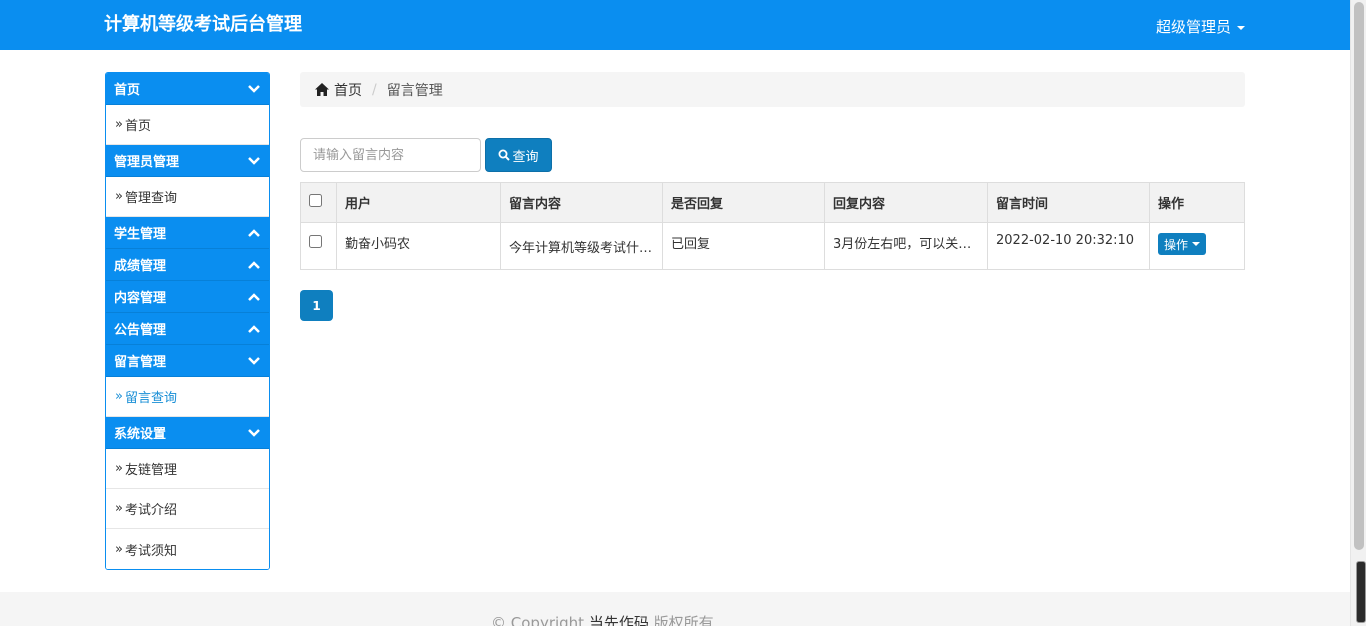  What do you see at coordinates (187, 549) in the screenshot?
I see `sidebar-item-exam-notes: » 考试须知` at bounding box center [187, 549].